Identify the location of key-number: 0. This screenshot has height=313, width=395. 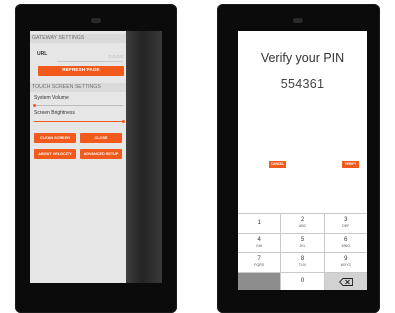
(302, 281).